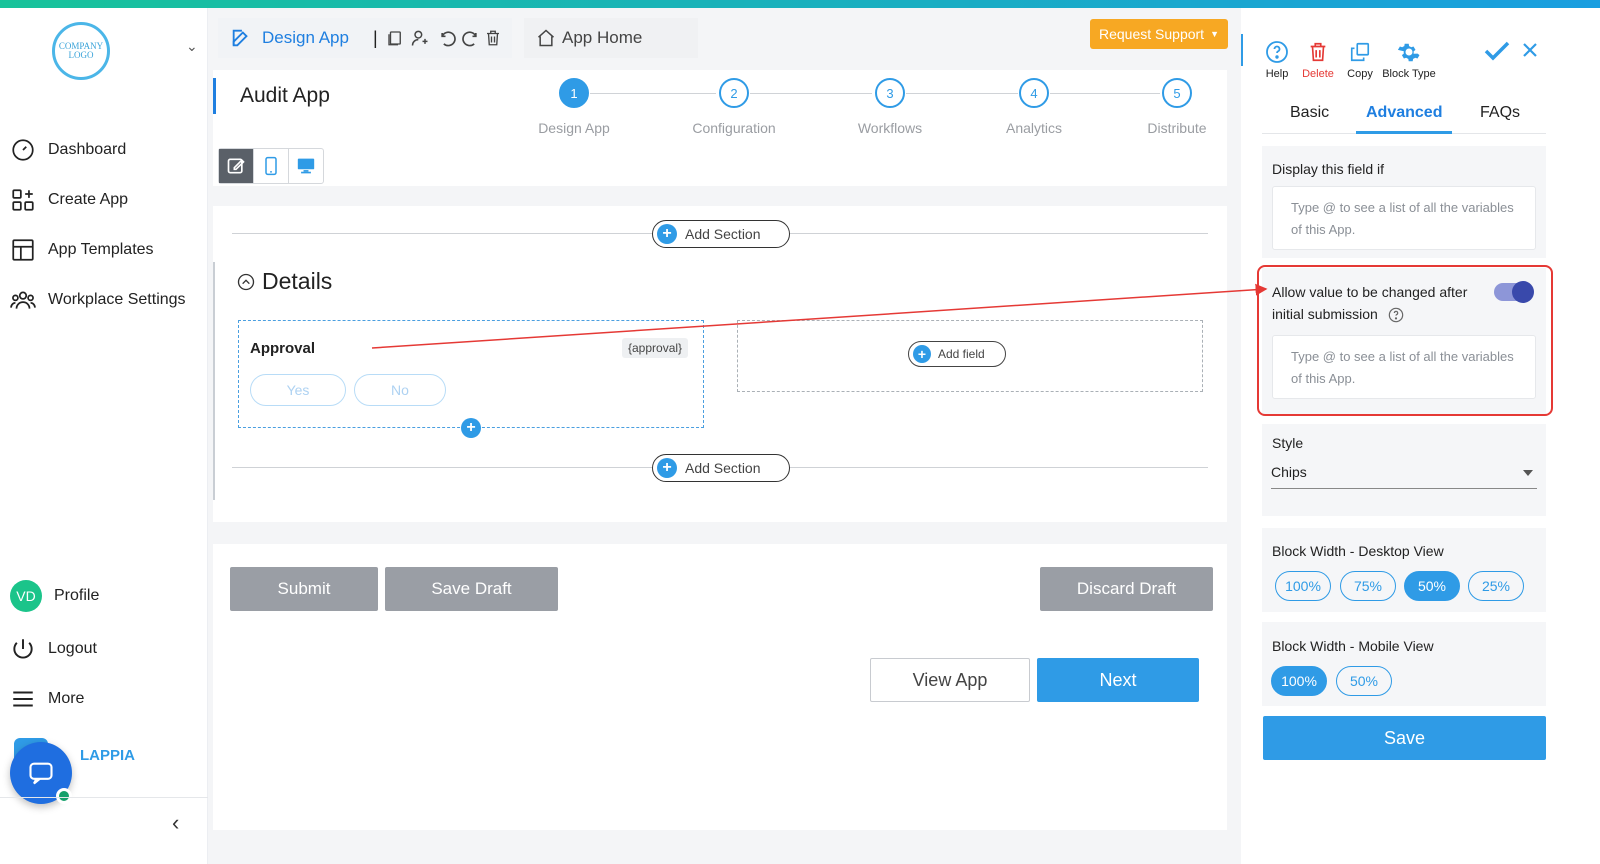 The height and width of the screenshot is (864, 1600). What do you see at coordinates (1405, 340) in the screenshot?
I see `annotation-highlight` at bounding box center [1405, 340].